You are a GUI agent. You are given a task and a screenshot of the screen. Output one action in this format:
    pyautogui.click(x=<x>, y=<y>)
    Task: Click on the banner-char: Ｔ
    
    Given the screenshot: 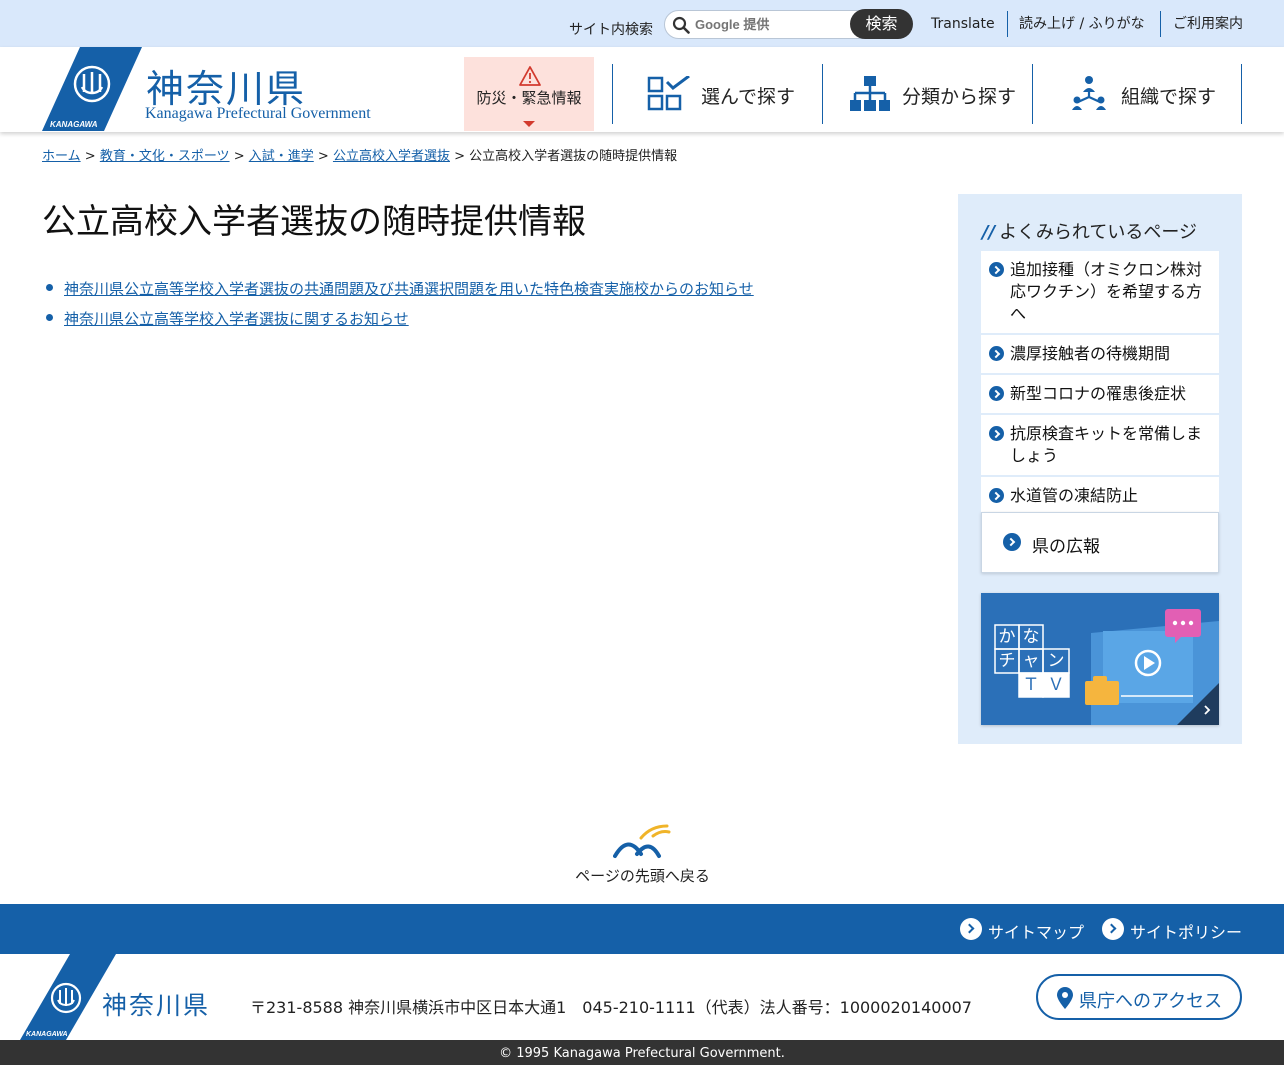 What is the action you would take?
    pyautogui.click(x=1031, y=685)
    